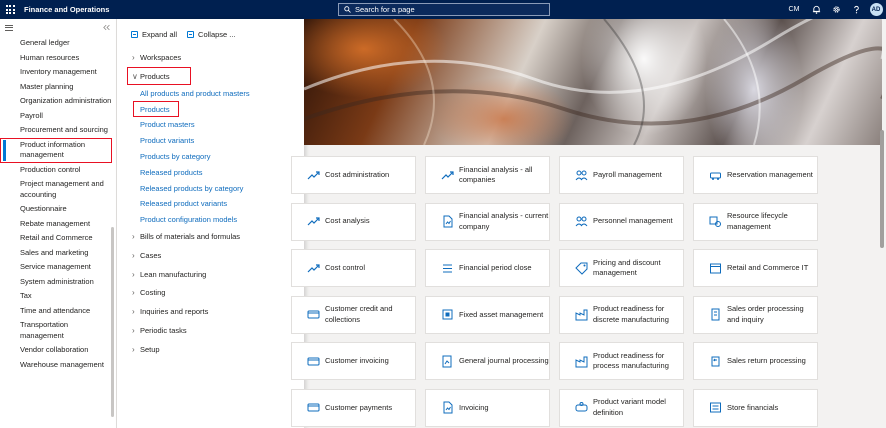  I want to click on store-icon, so click(715, 407).